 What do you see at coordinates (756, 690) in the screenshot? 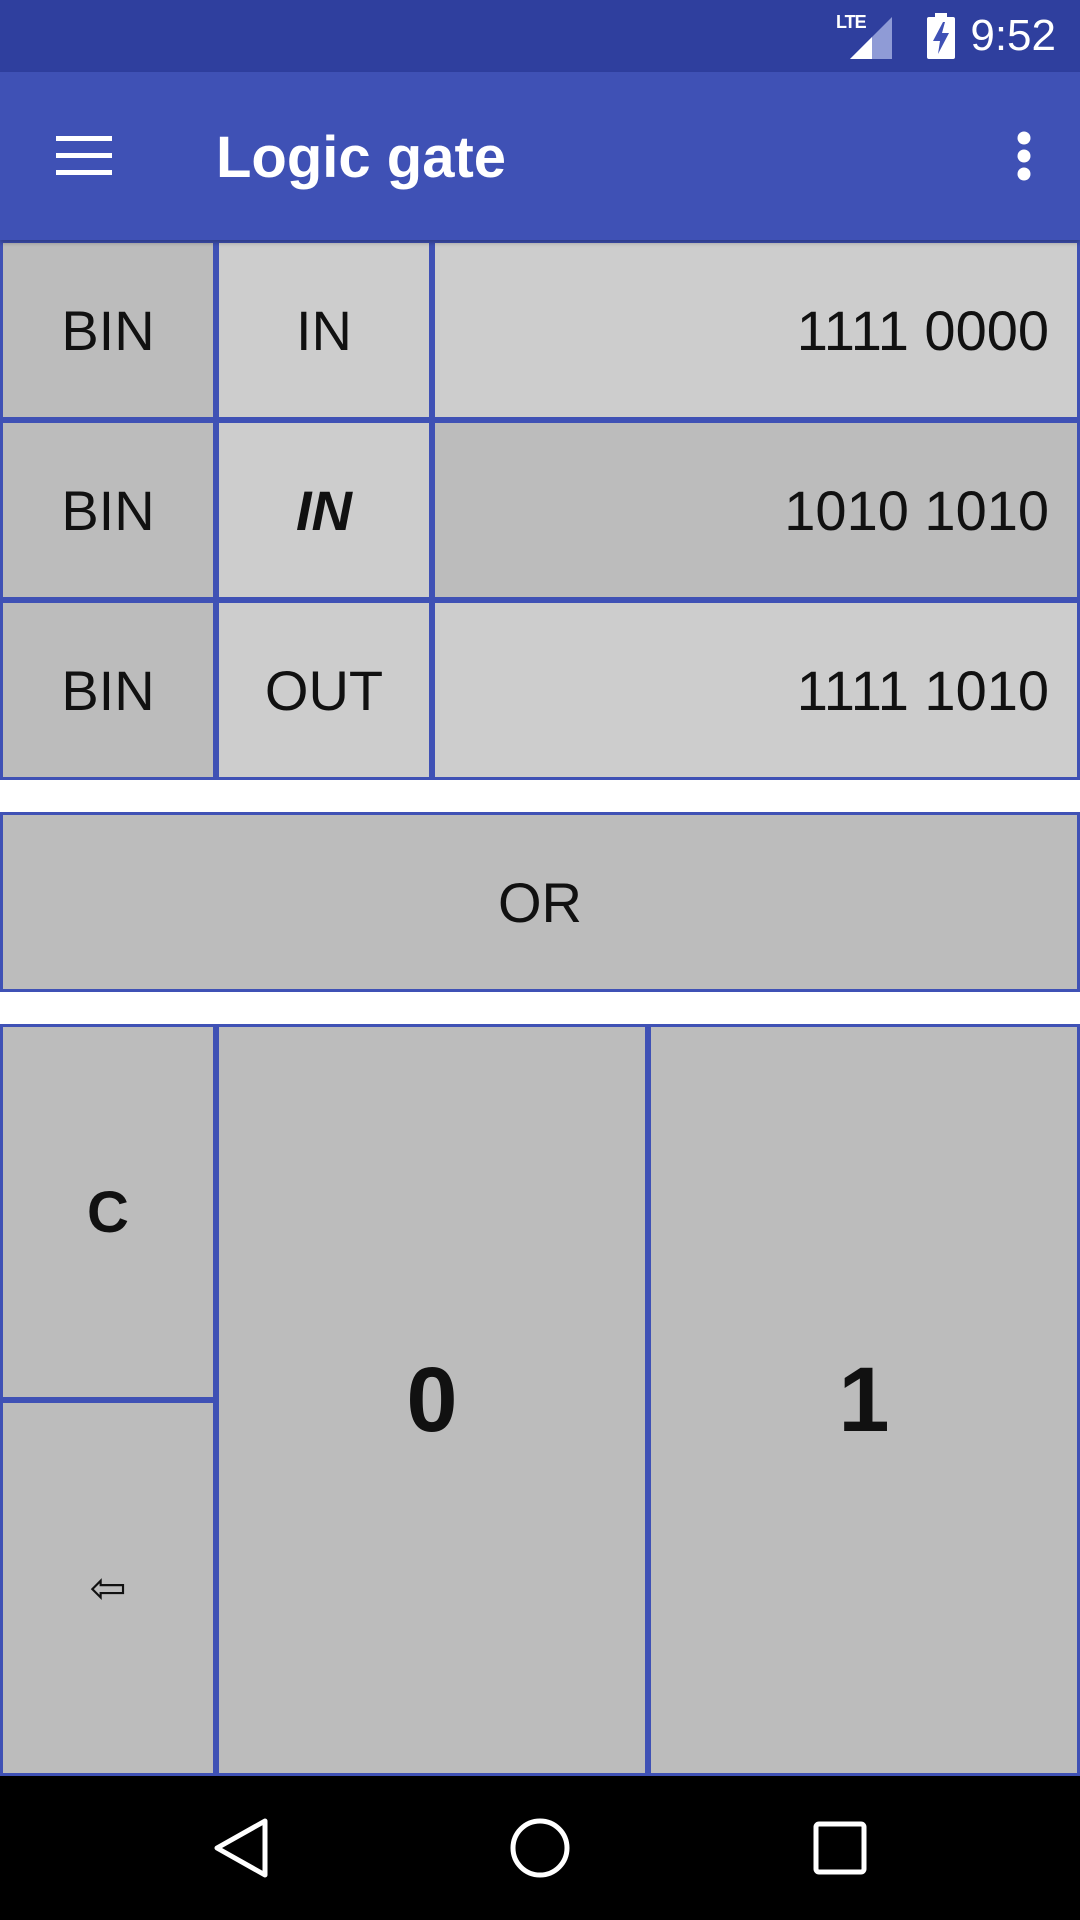
I see `row3-value-field: 1111 1010` at bounding box center [756, 690].